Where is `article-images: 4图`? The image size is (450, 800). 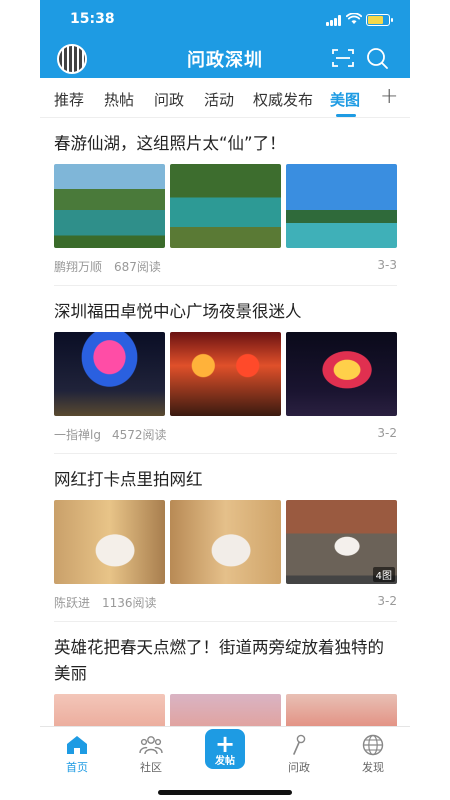 article-images: 4图 is located at coordinates (225, 542).